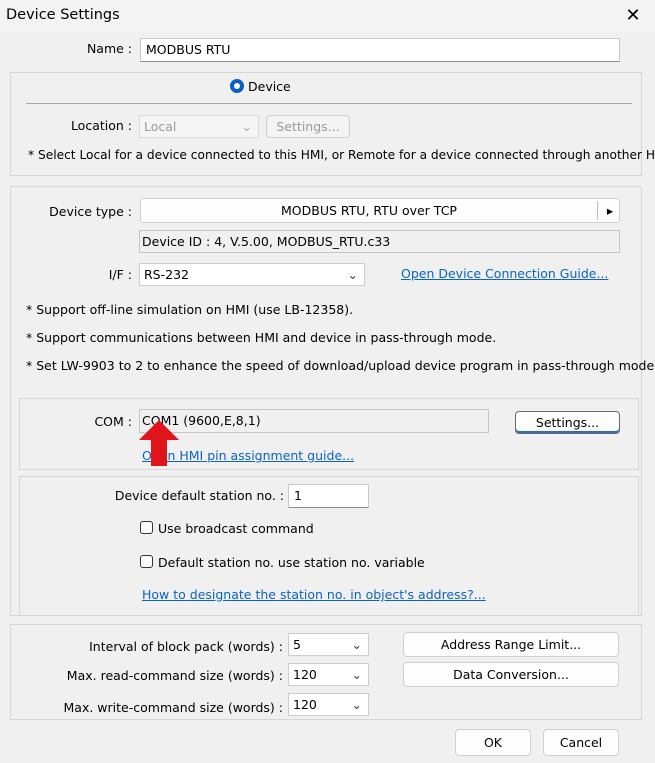 The width and height of the screenshot is (655, 763). I want to click on device-type-button: MODBUS RTU, RTU over TCP ▸, so click(380, 210).